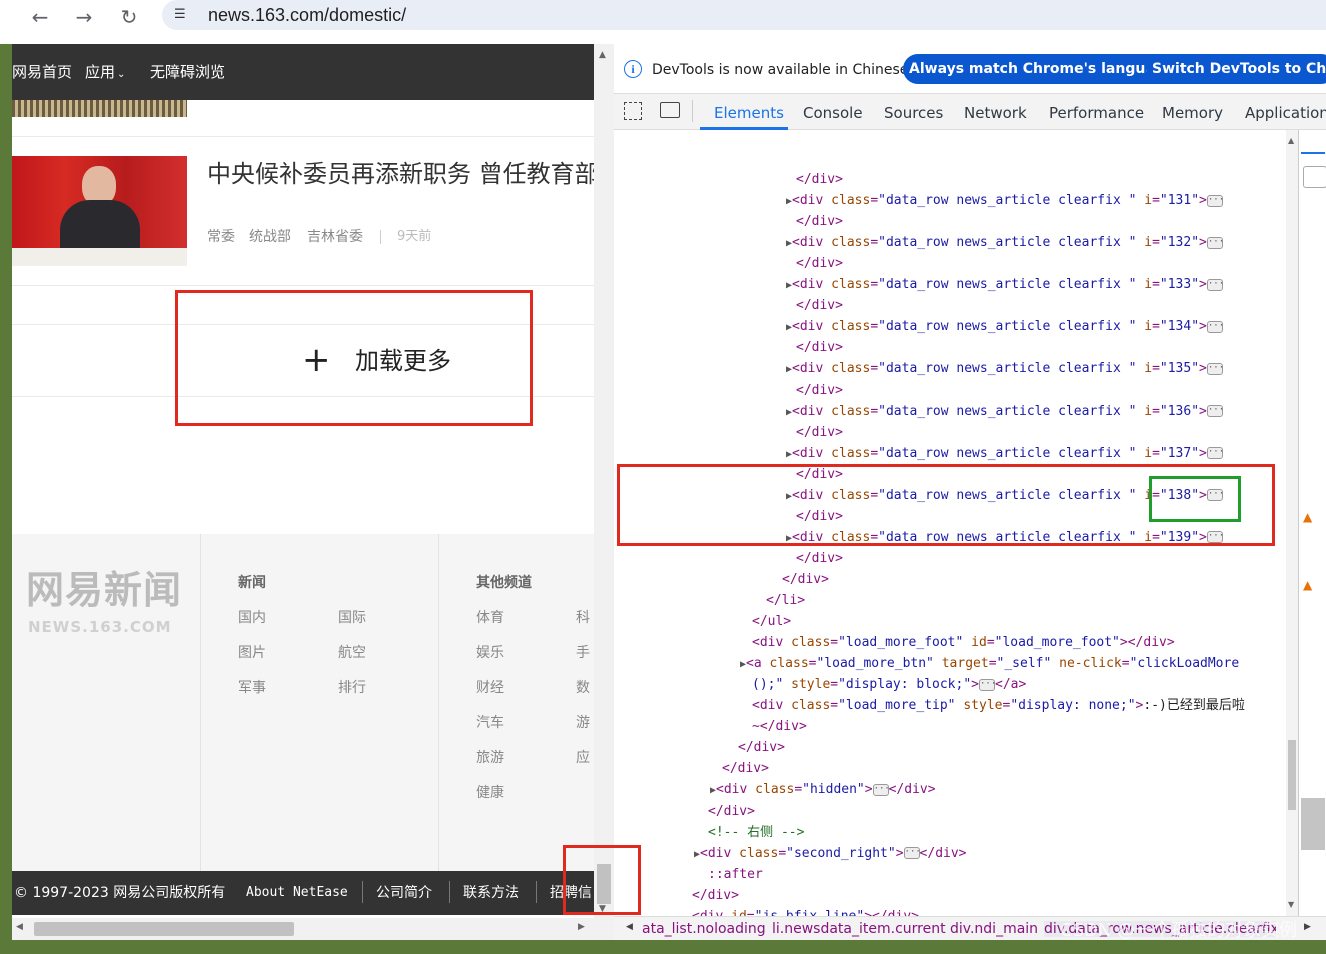 The image size is (1326, 954). Describe the element at coordinates (1291, 904) in the screenshot. I see `scroll-down-arrow-icon: ▼` at that location.